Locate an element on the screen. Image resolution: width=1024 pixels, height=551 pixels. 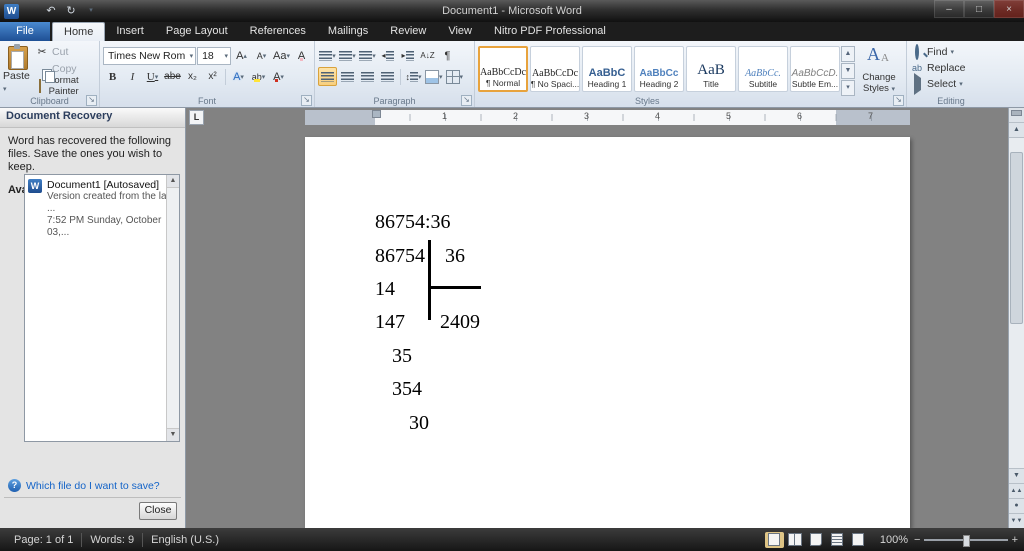
page-indicator: Page: 1 of 1 is located at coordinates (43, 539).